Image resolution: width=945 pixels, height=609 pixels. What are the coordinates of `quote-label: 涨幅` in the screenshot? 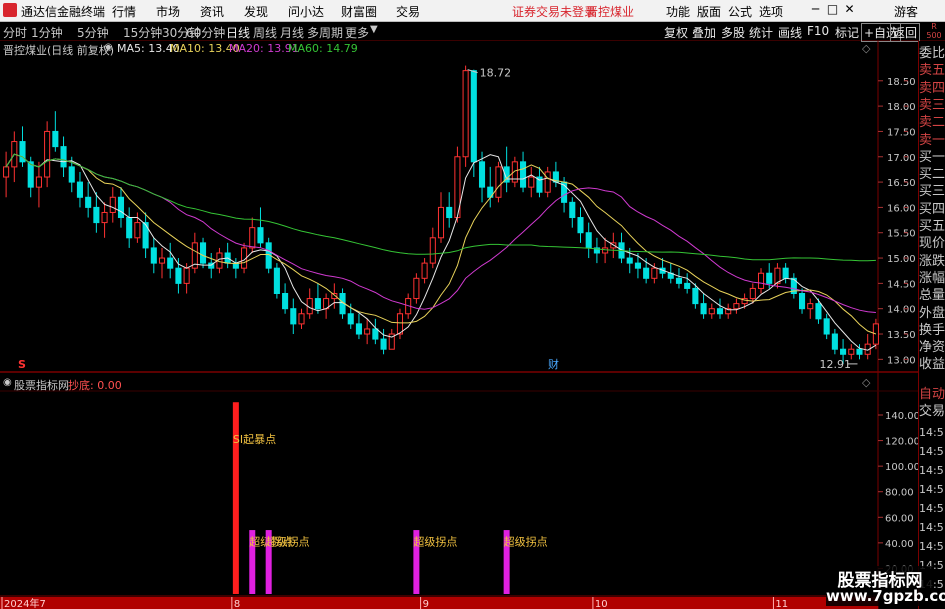 It's located at (932, 278).